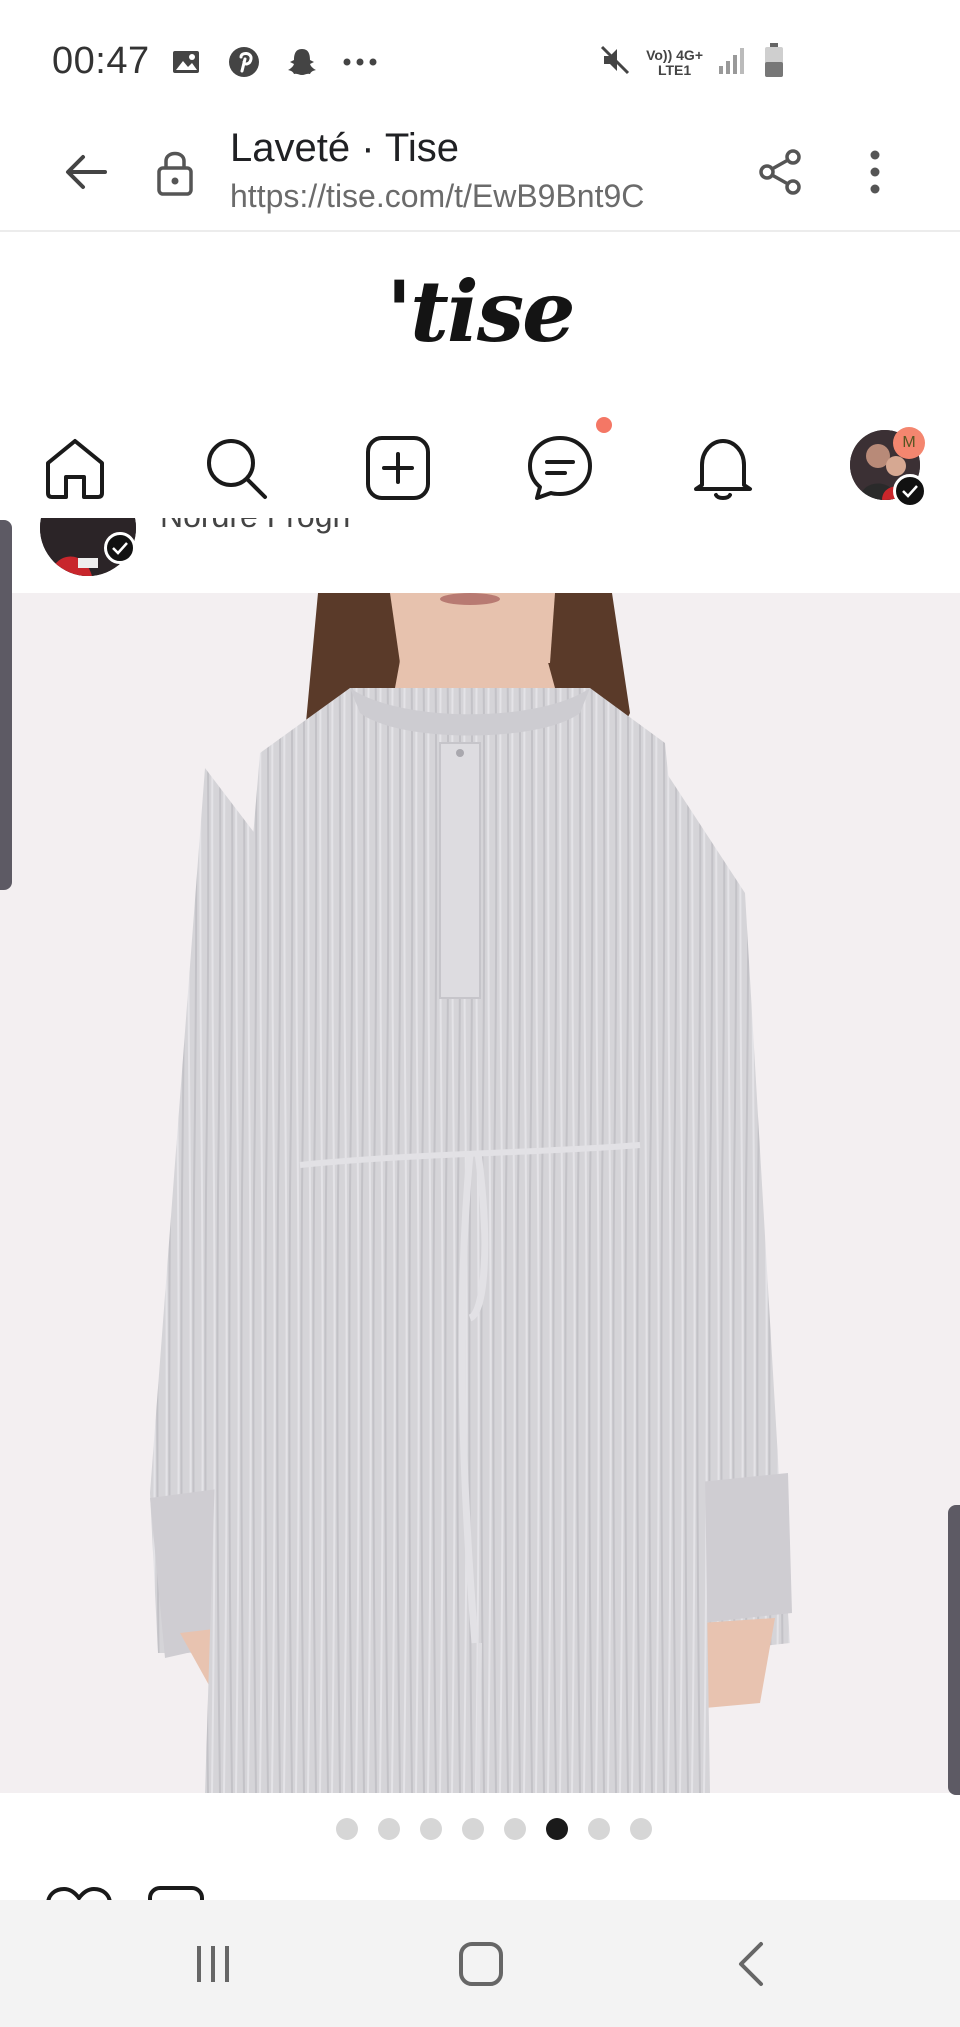 This screenshot has height=2027, width=960. I want to click on add-post-icon, so click(398, 468).